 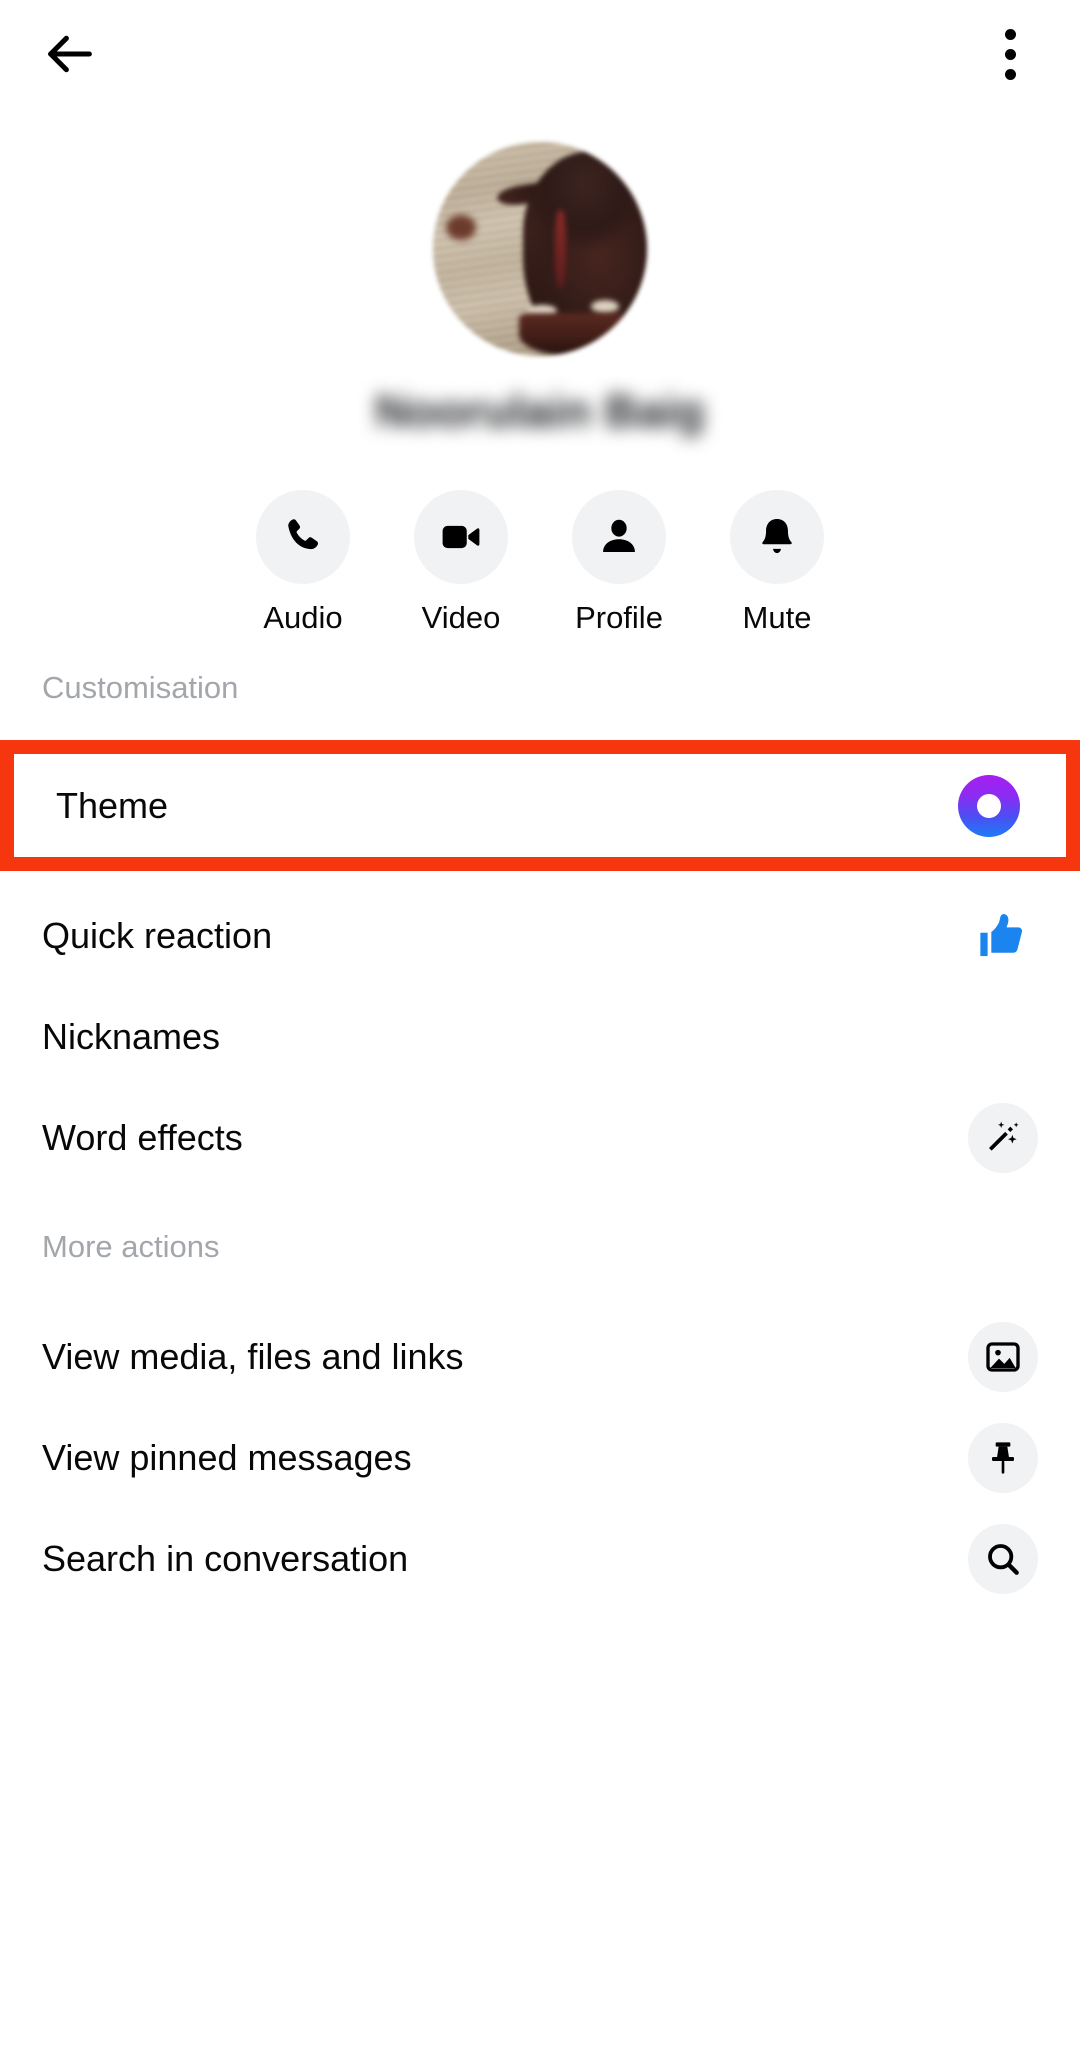 I want to click on quick-actions-row: Audio Video Profile Mute, so click(x=540, y=563).